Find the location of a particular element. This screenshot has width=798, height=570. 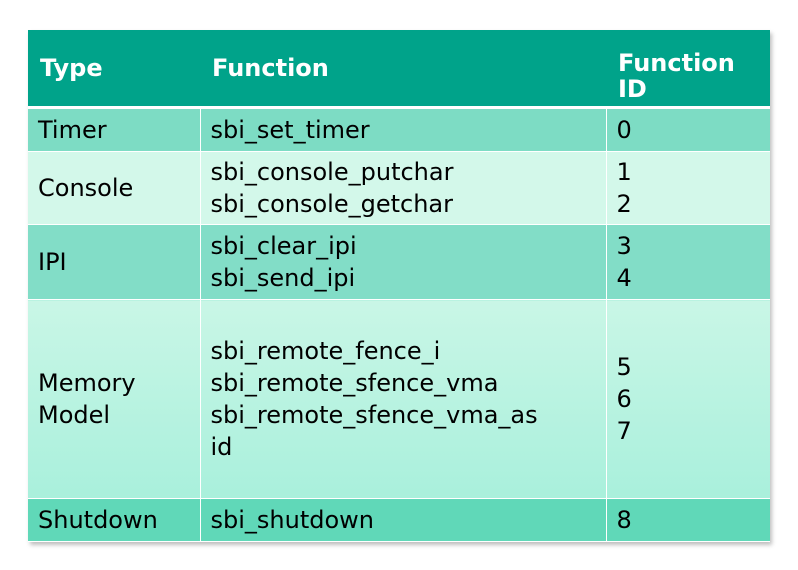

header-function-id: Function ID is located at coordinates (688, 69).